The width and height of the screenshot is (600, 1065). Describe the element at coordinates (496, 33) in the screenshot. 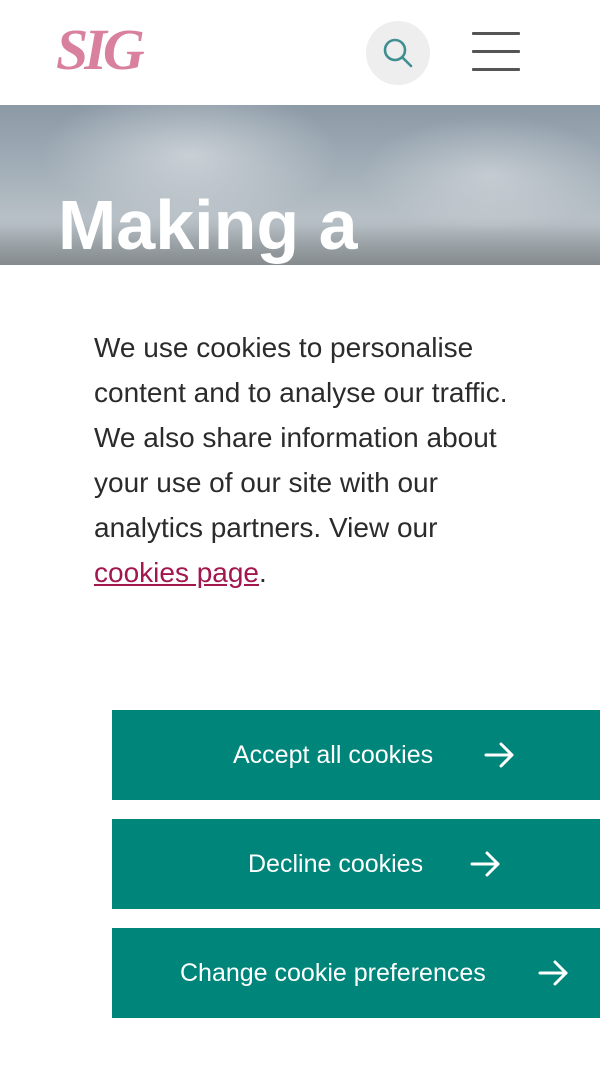

I see `hamburger-menu-icon` at that location.